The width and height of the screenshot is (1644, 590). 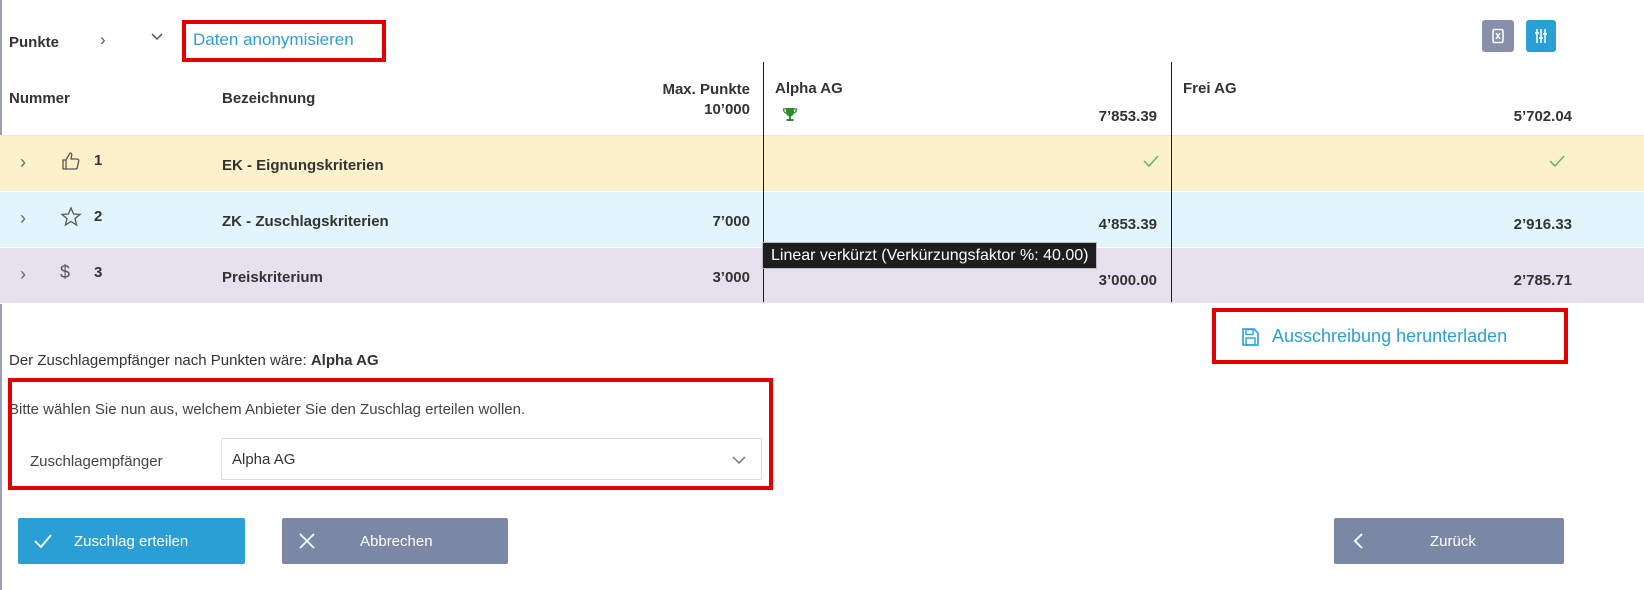 What do you see at coordinates (344, 360) in the screenshot?
I see `award-winner-name: Alpha AG` at bounding box center [344, 360].